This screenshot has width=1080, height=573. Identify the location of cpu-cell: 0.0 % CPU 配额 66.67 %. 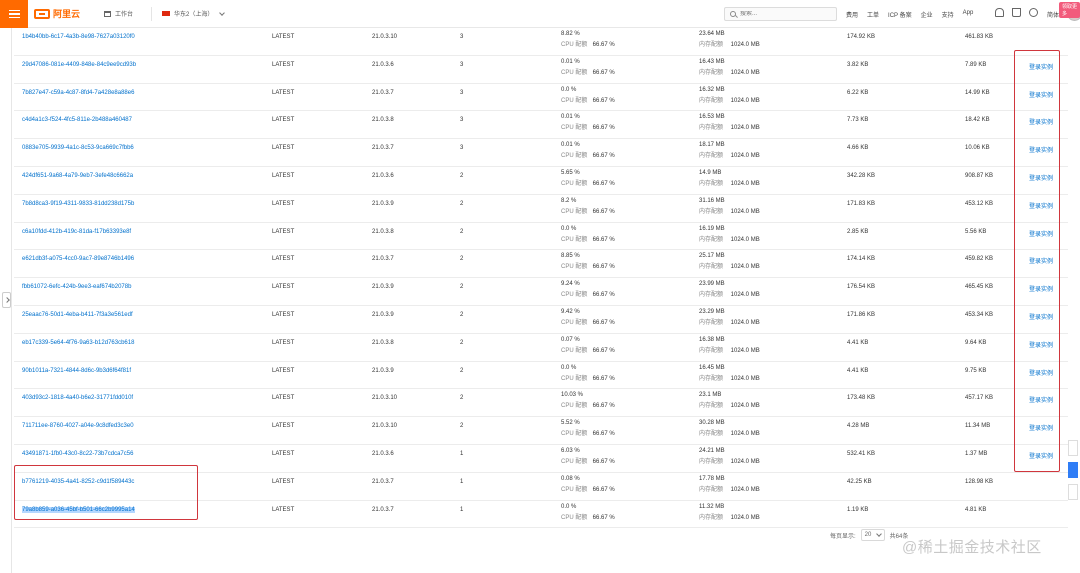
(588, 96).